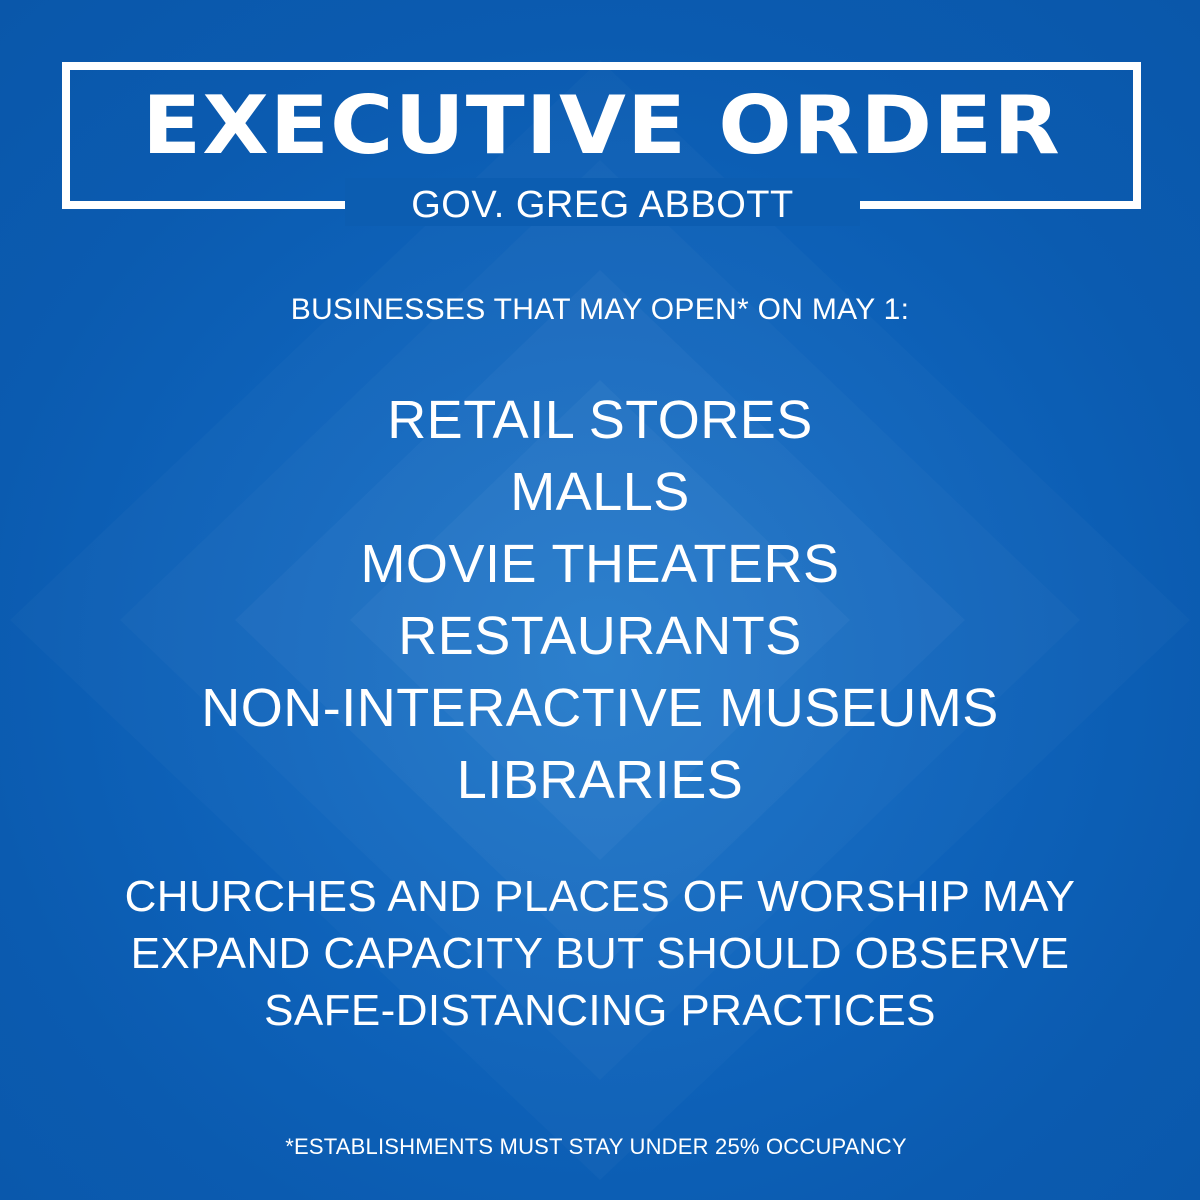  Describe the element at coordinates (600, 896) in the screenshot. I see `worship-note-line: CHURCHES AND PLACES OF WORSHIP MAY` at that location.